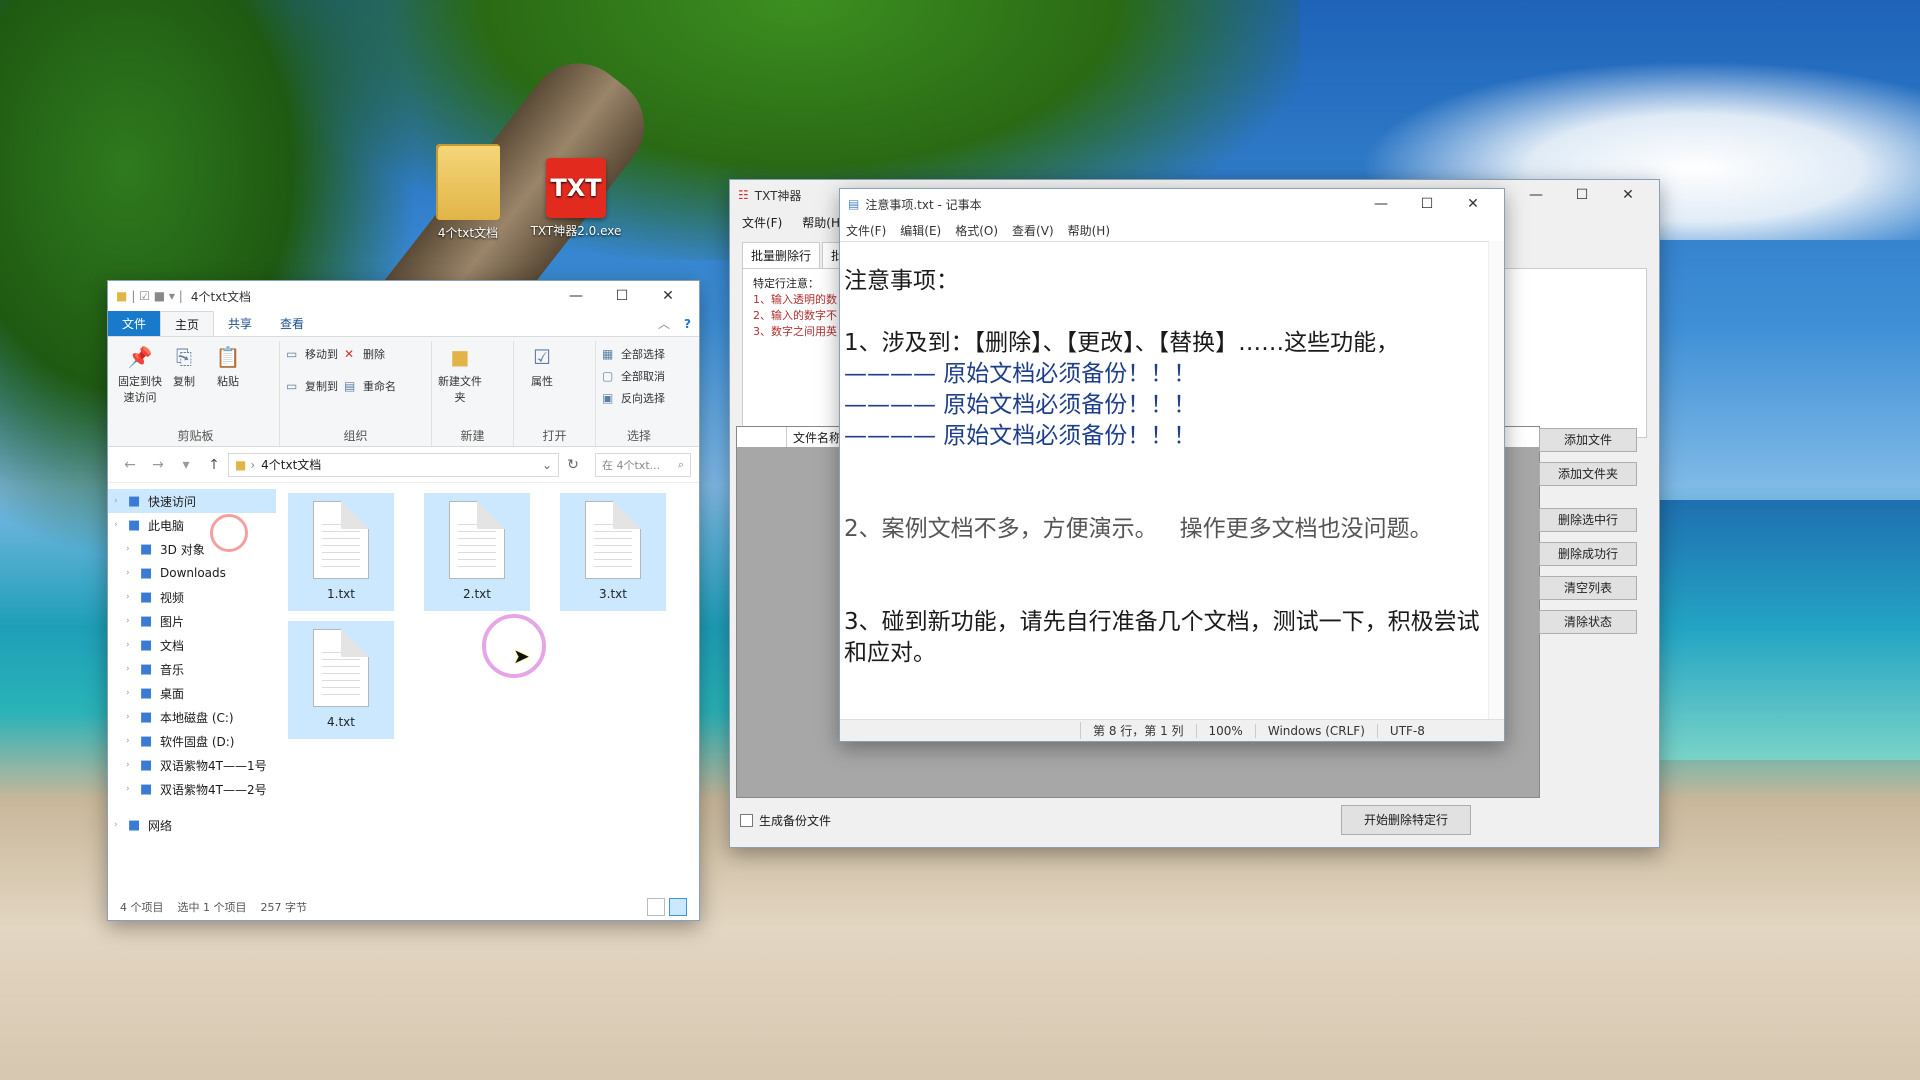 The height and width of the screenshot is (1080, 1920). I want to click on ribbon-collapse-icon: ︿, so click(664, 323).